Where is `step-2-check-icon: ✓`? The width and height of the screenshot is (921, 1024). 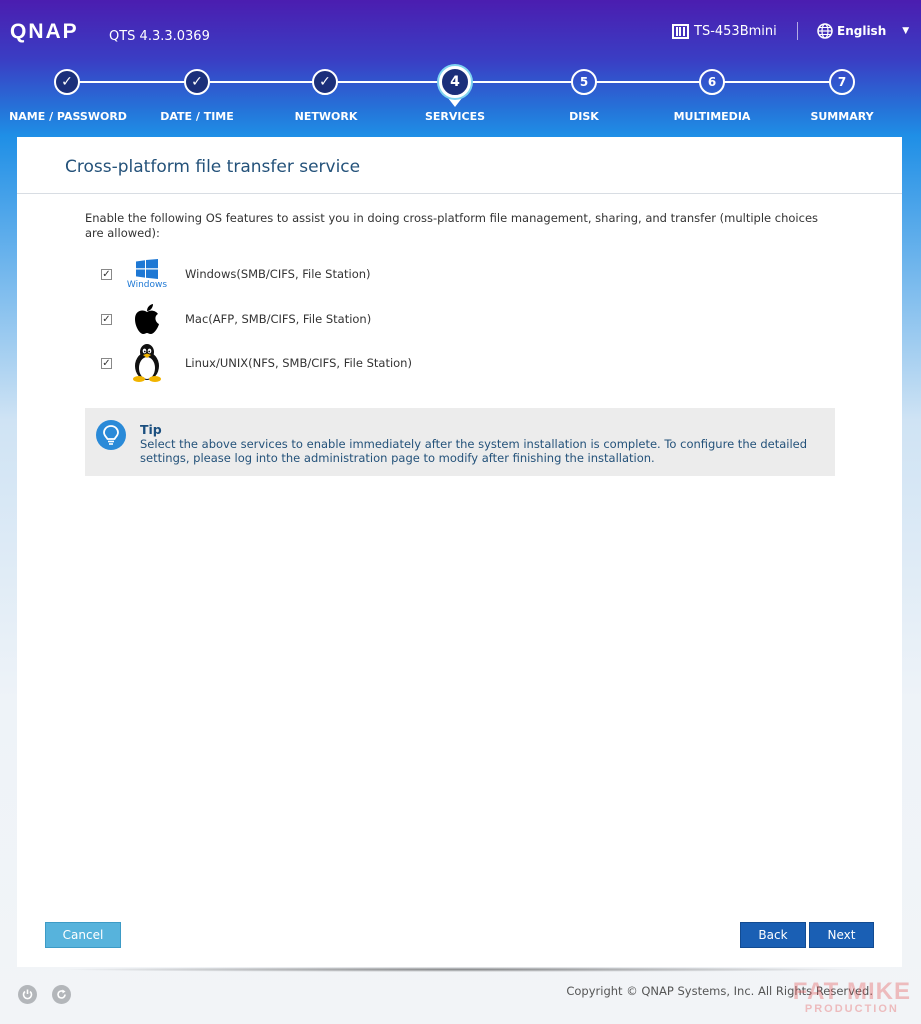
step-2-check-icon: ✓ is located at coordinates (197, 82).